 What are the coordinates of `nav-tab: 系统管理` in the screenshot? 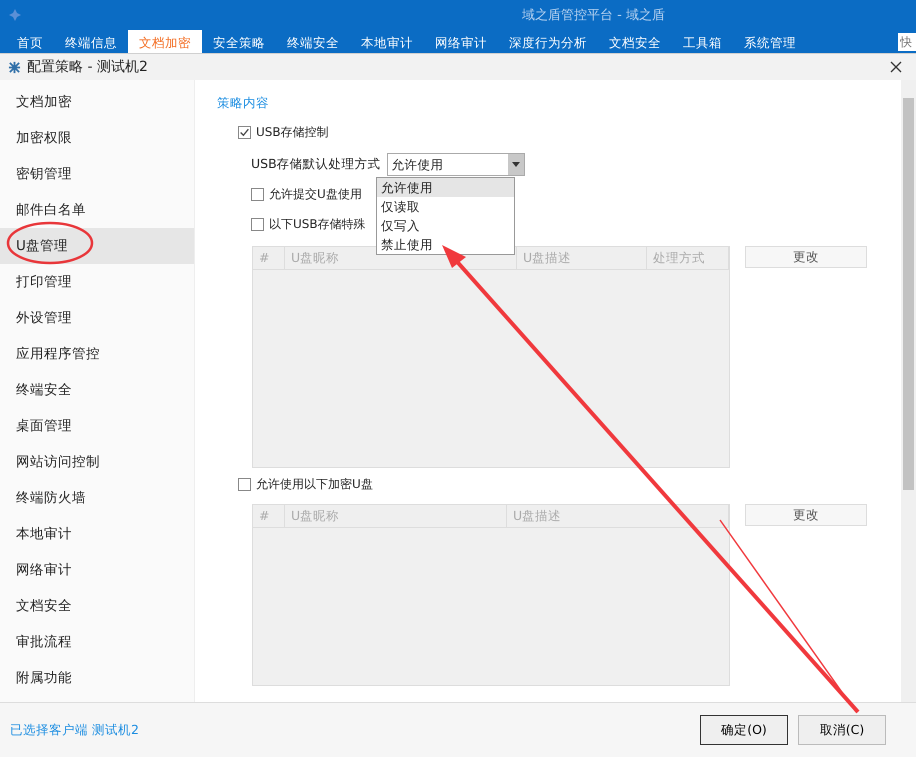 It's located at (770, 41).